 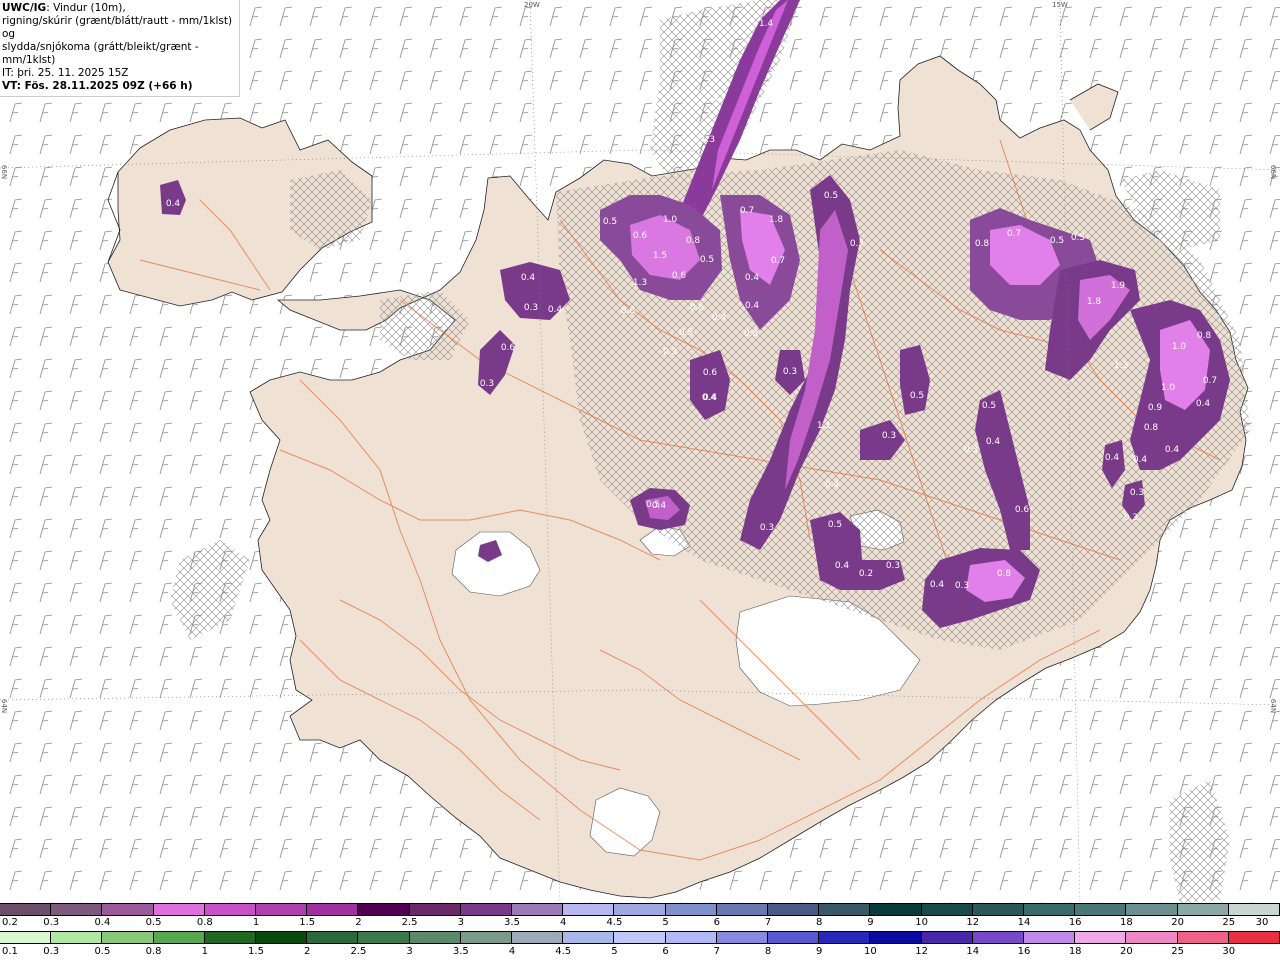 What do you see at coordinates (1060, 5) in the screenshot?
I see `lon-label-15w: 15W` at bounding box center [1060, 5].